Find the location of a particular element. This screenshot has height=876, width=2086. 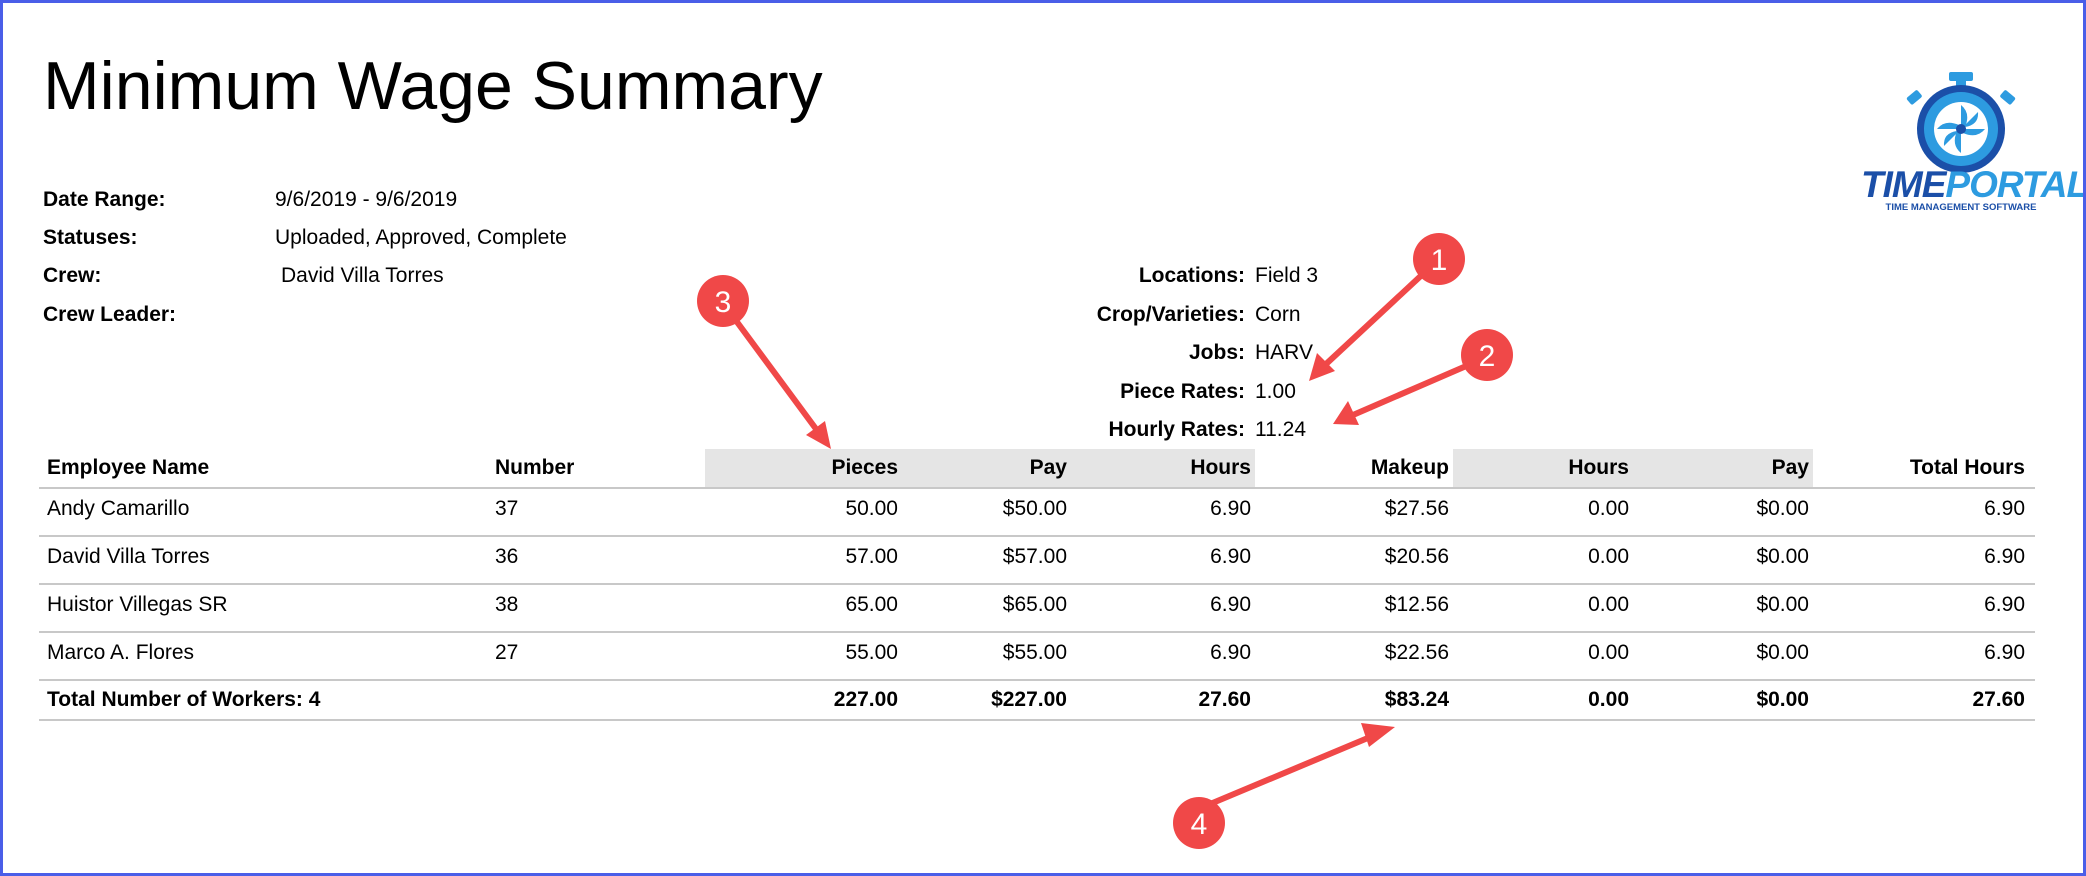

statuses-value: Uploaded, Approved, Complete is located at coordinates (421, 237).